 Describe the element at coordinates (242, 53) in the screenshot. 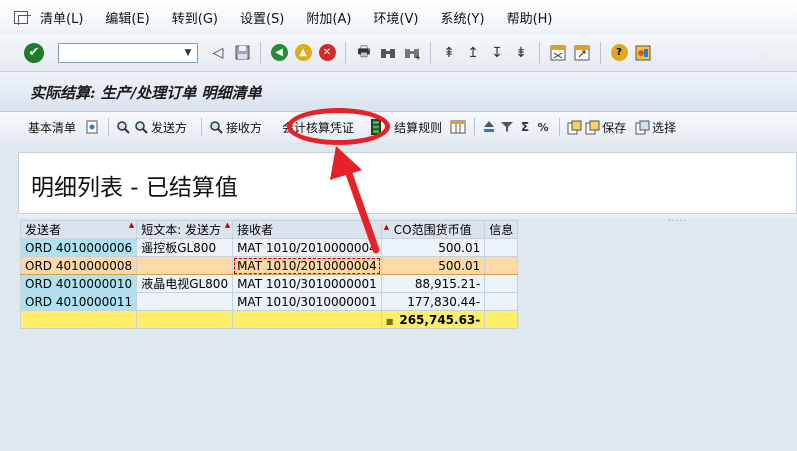

I see `save-icon` at that location.